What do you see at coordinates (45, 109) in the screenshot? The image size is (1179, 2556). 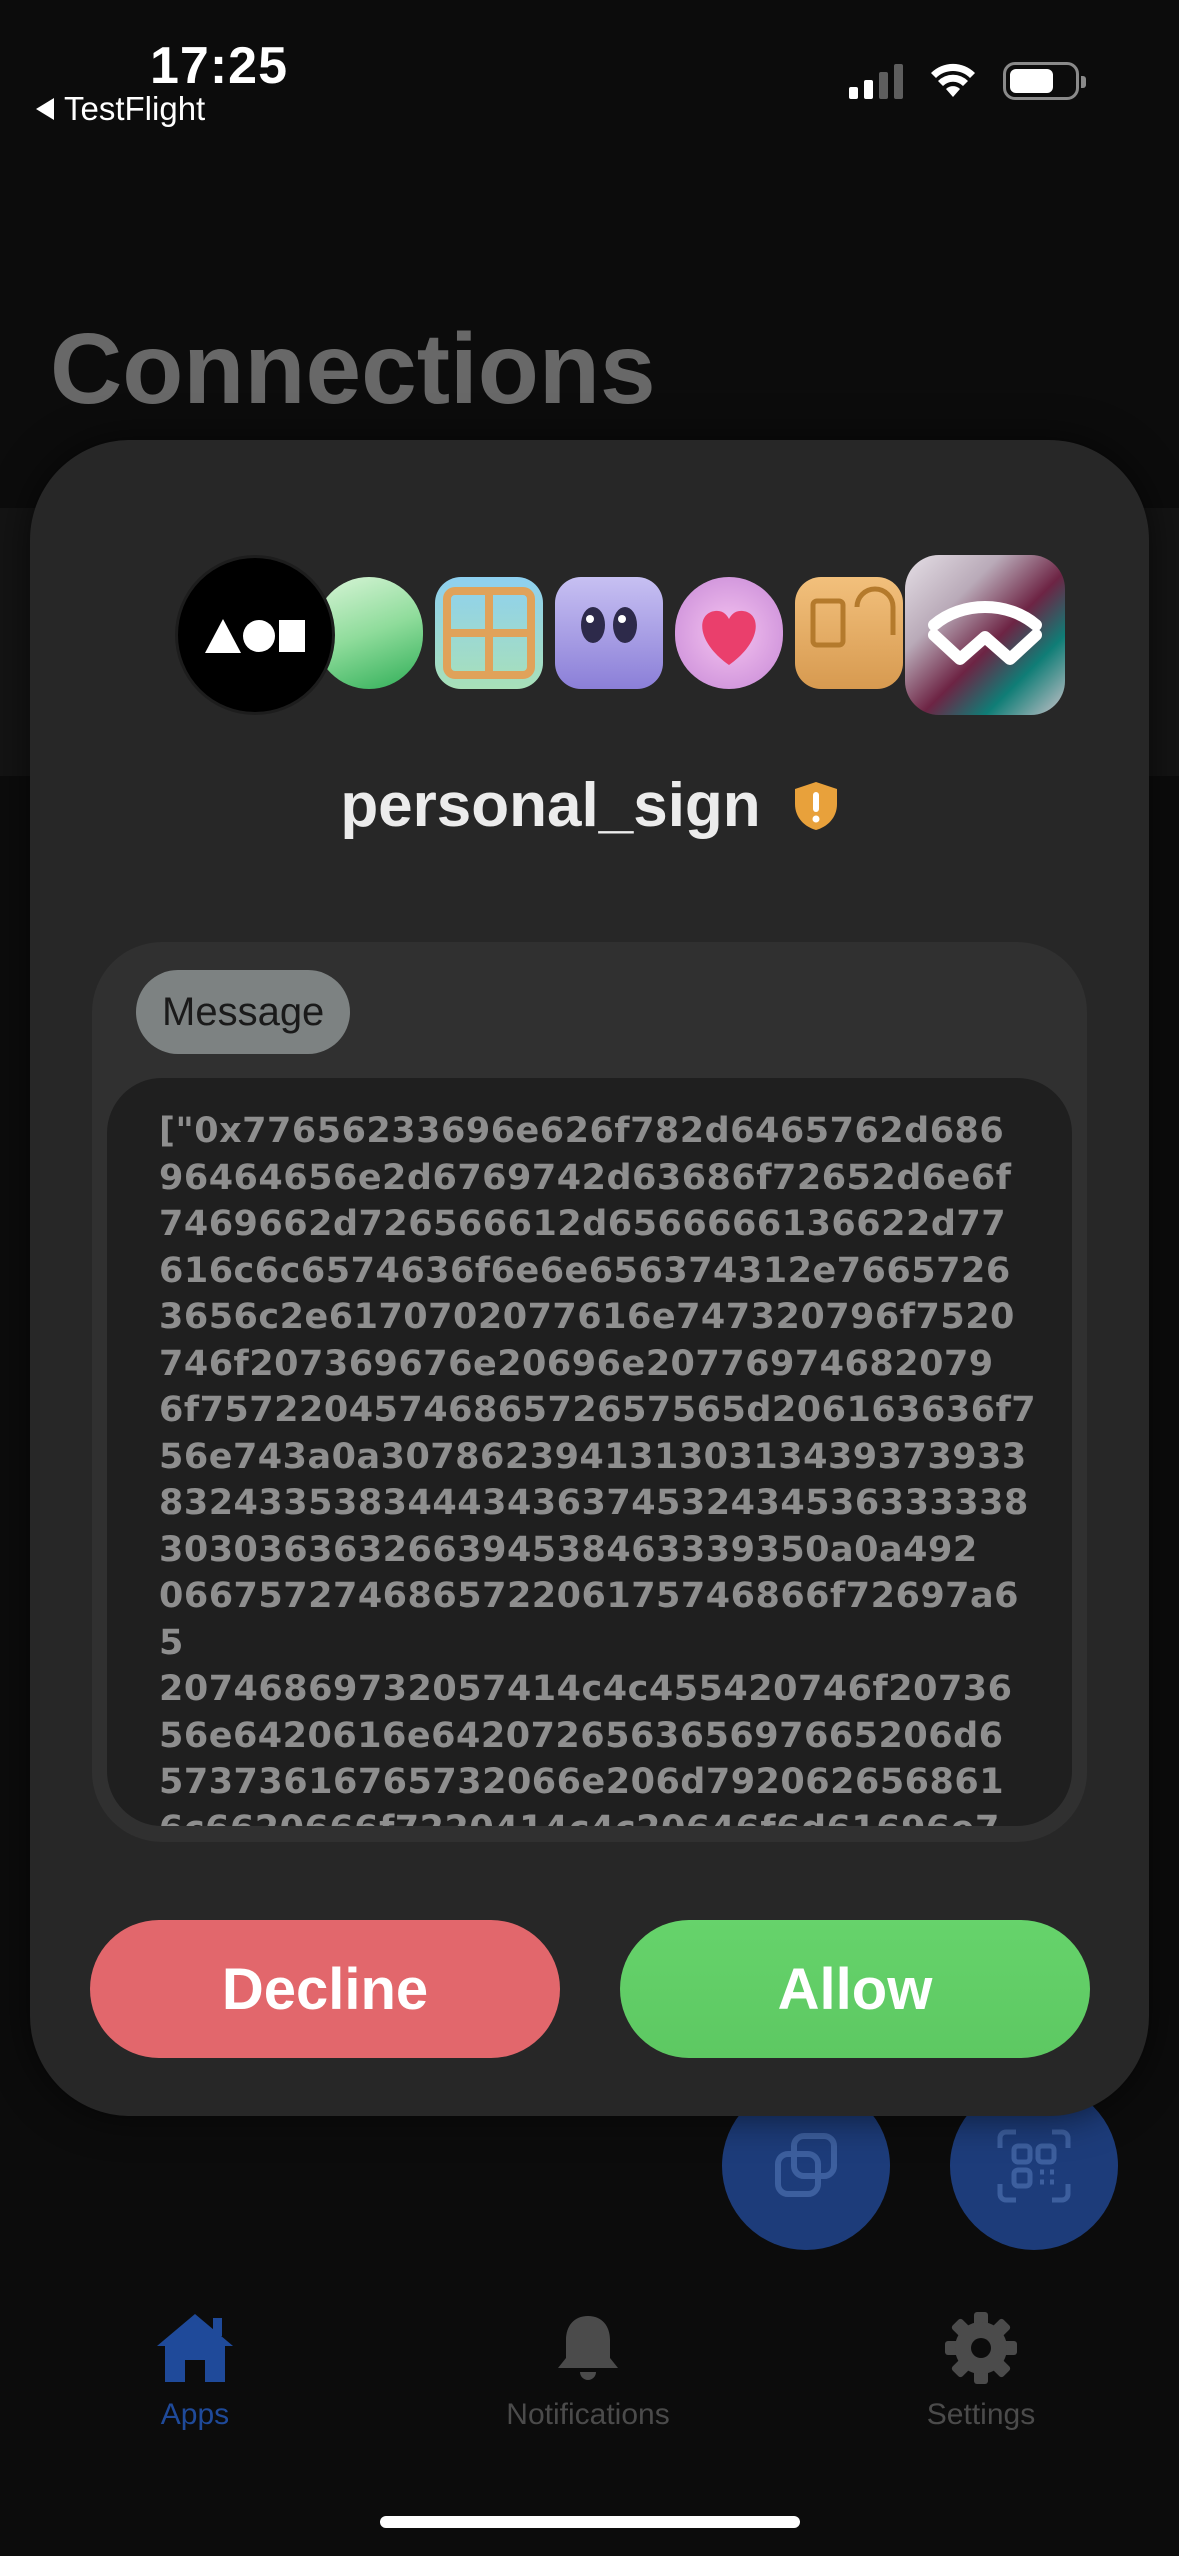 I see `back-arrow-icon` at bounding box center [45, 109].